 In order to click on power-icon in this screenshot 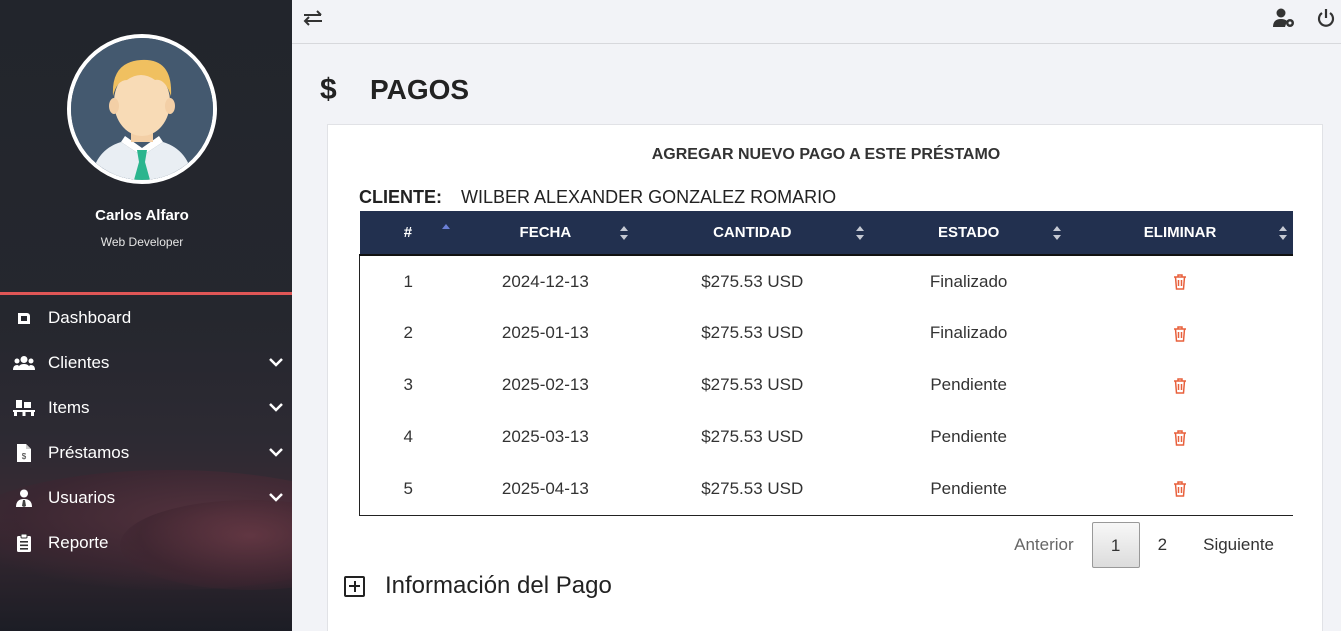, I will do `click(1326, 18)`.